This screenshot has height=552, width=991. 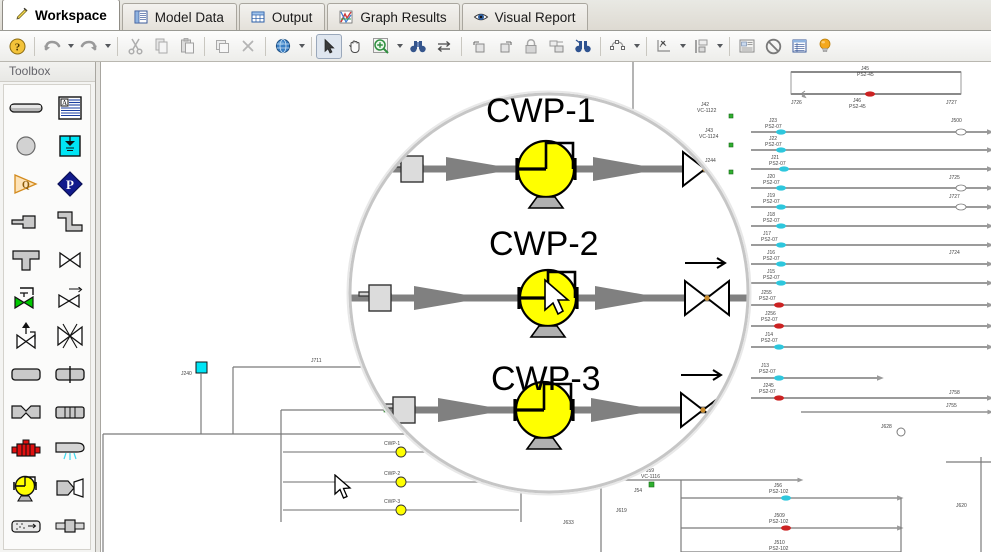 I want to click on label-j726: J726, so click(x=796, y=103).